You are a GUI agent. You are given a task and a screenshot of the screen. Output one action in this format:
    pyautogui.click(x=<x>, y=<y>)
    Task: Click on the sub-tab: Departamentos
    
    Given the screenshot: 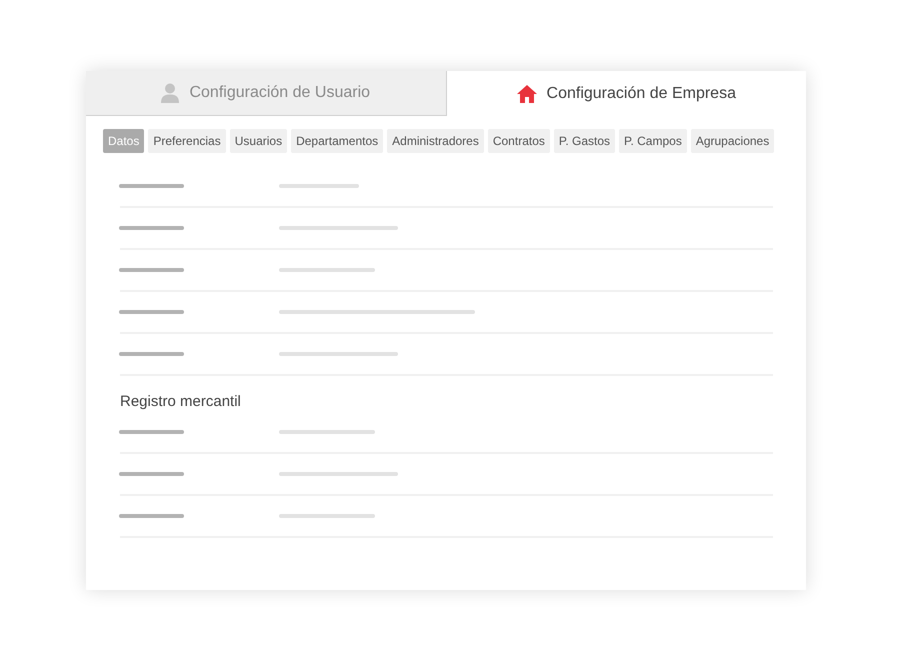 What is the action you would take?
    pyautogui.click(x=337, y=141)
    